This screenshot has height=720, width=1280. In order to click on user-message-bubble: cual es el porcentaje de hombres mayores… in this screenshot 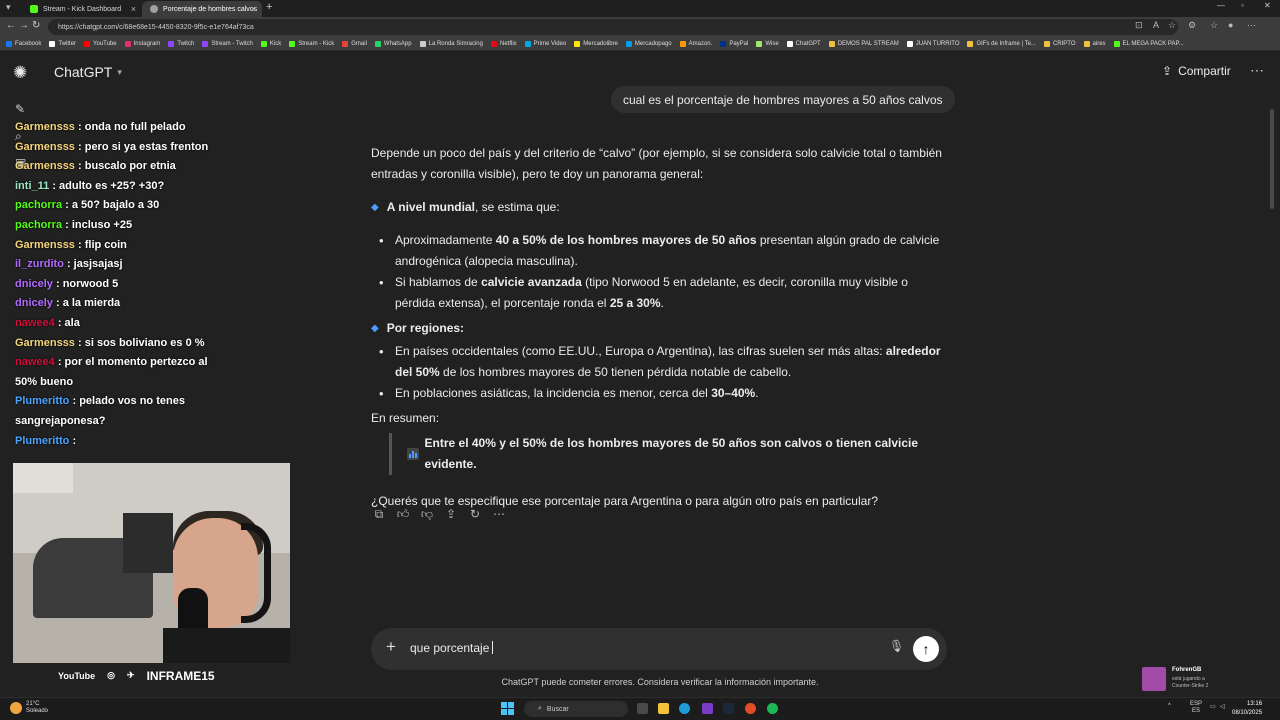, I will do `click(783, 99)`.